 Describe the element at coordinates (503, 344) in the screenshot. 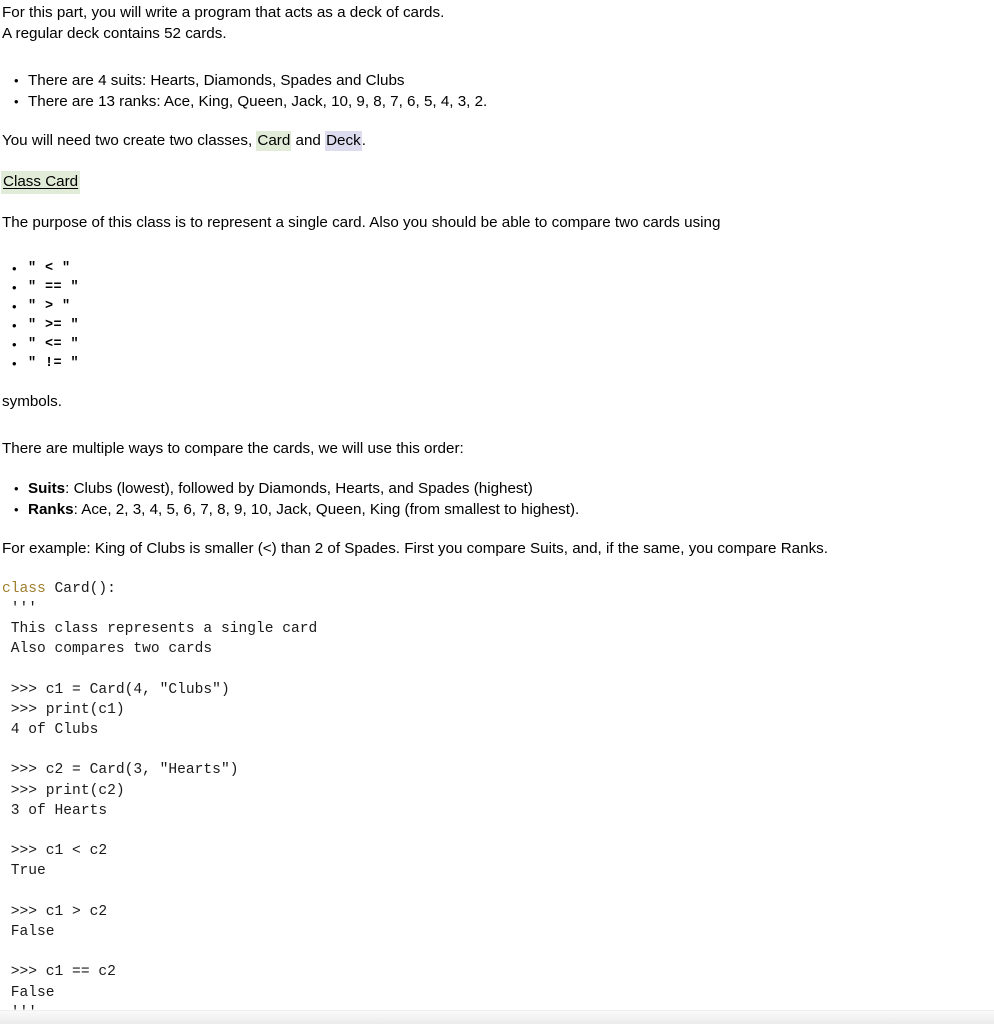

I see `list-item: " <= "` at that location.